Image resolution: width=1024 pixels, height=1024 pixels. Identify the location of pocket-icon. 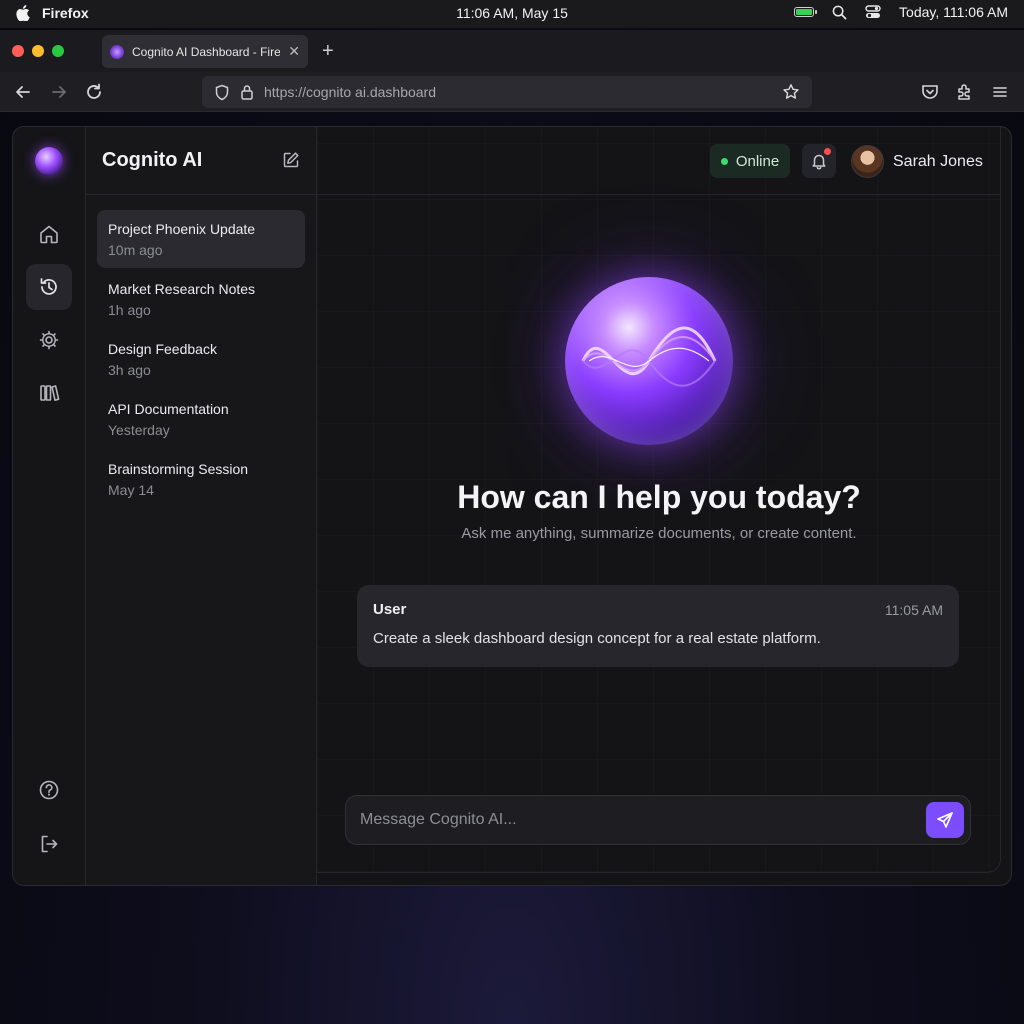
(930, 92).